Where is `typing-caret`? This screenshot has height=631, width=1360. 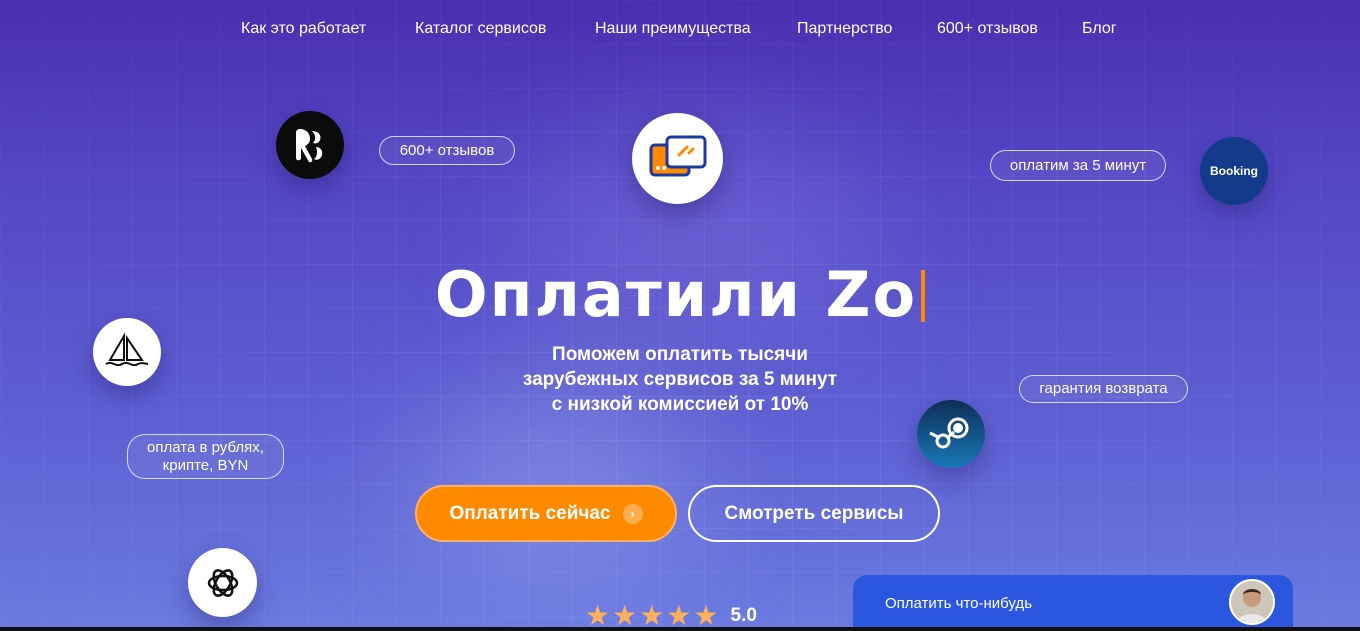
typing-caret is located at coordinates (923, 296).